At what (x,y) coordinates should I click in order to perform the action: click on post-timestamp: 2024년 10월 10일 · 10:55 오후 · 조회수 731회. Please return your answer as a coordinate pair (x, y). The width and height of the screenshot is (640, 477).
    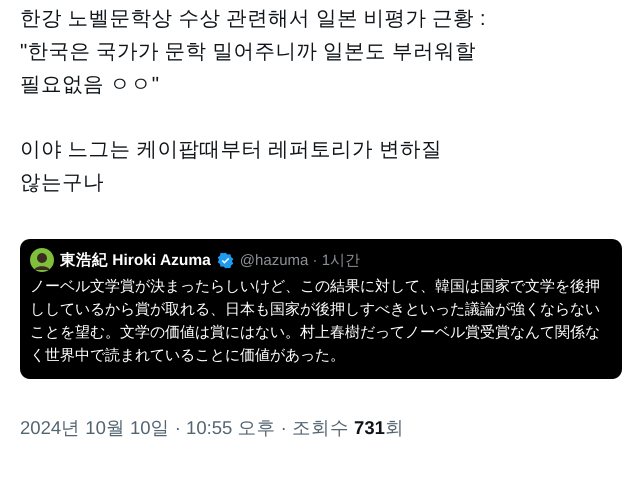
    Looking at the image, I should click on (212, 428).